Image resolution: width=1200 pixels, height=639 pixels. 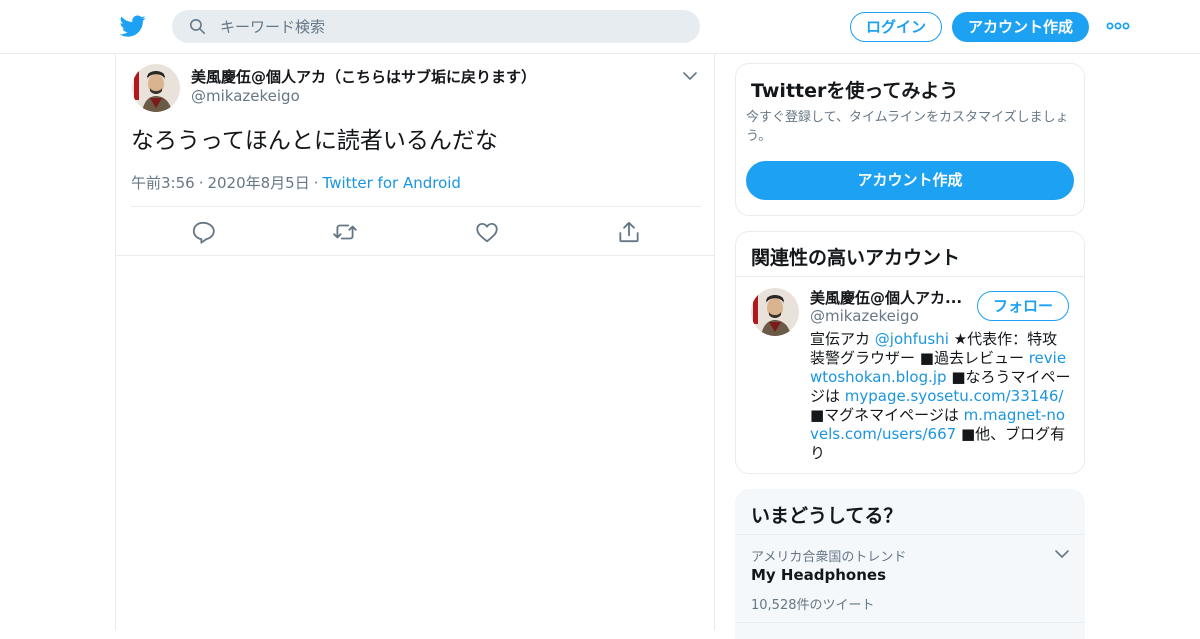 I want to click on search-box, so click(x=436, y=26).